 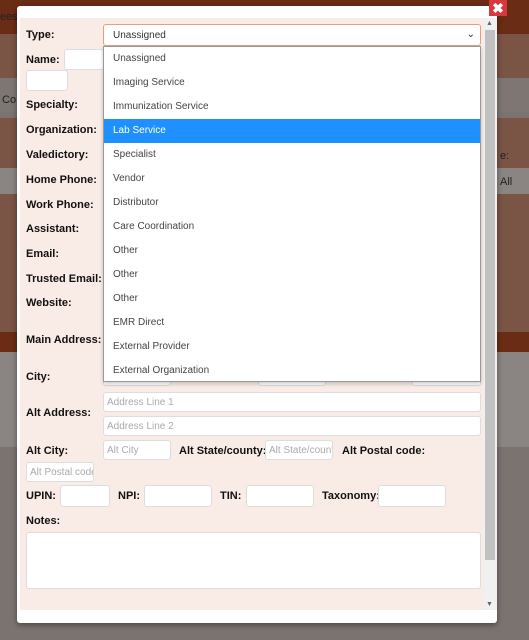 What do you see at coordinates (292, 371) in the screenshot?
I see `dropdown-option: External Organization` at bounding box center [292, 371].